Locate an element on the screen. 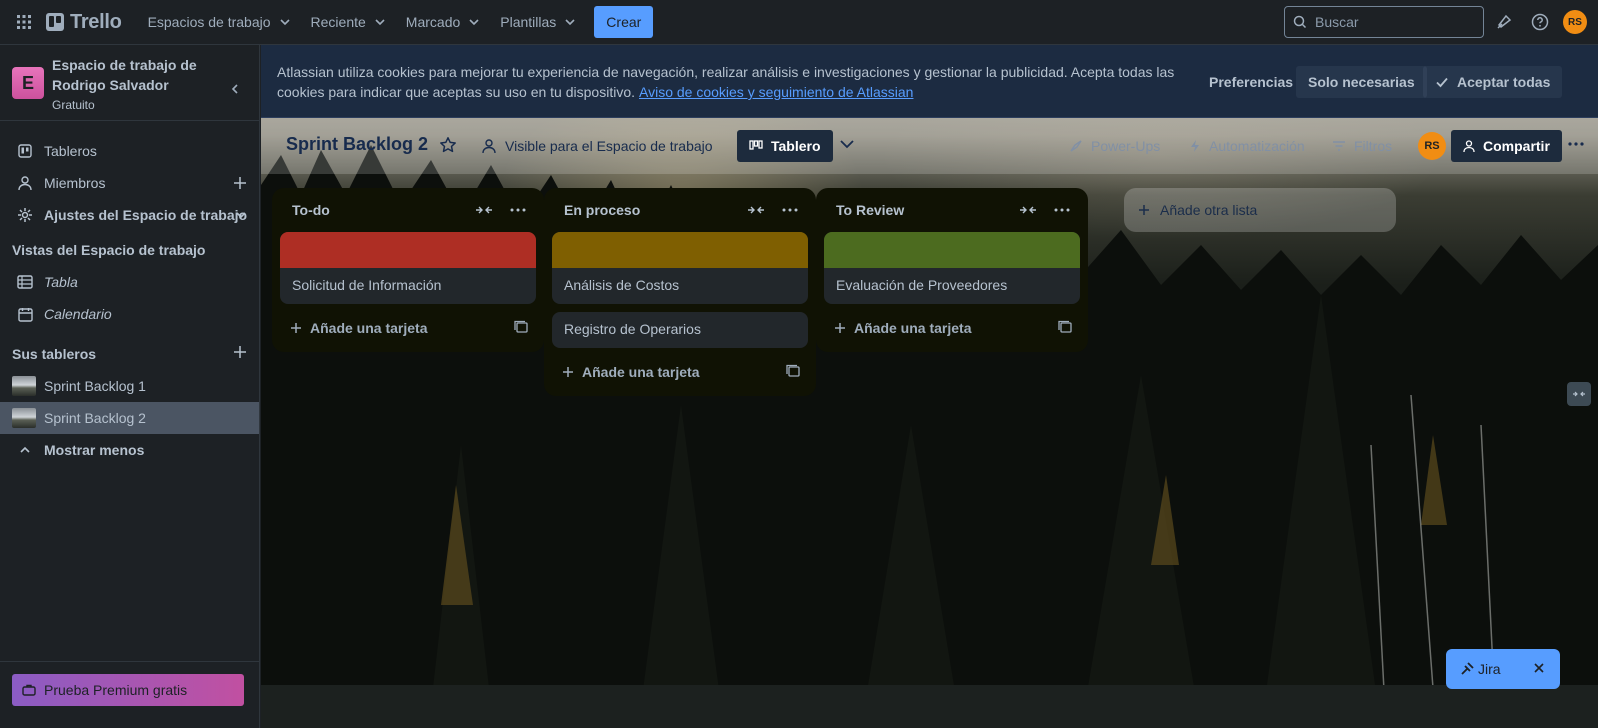  card: Evaluación de Proveedores is located at coordinates (952, 268).